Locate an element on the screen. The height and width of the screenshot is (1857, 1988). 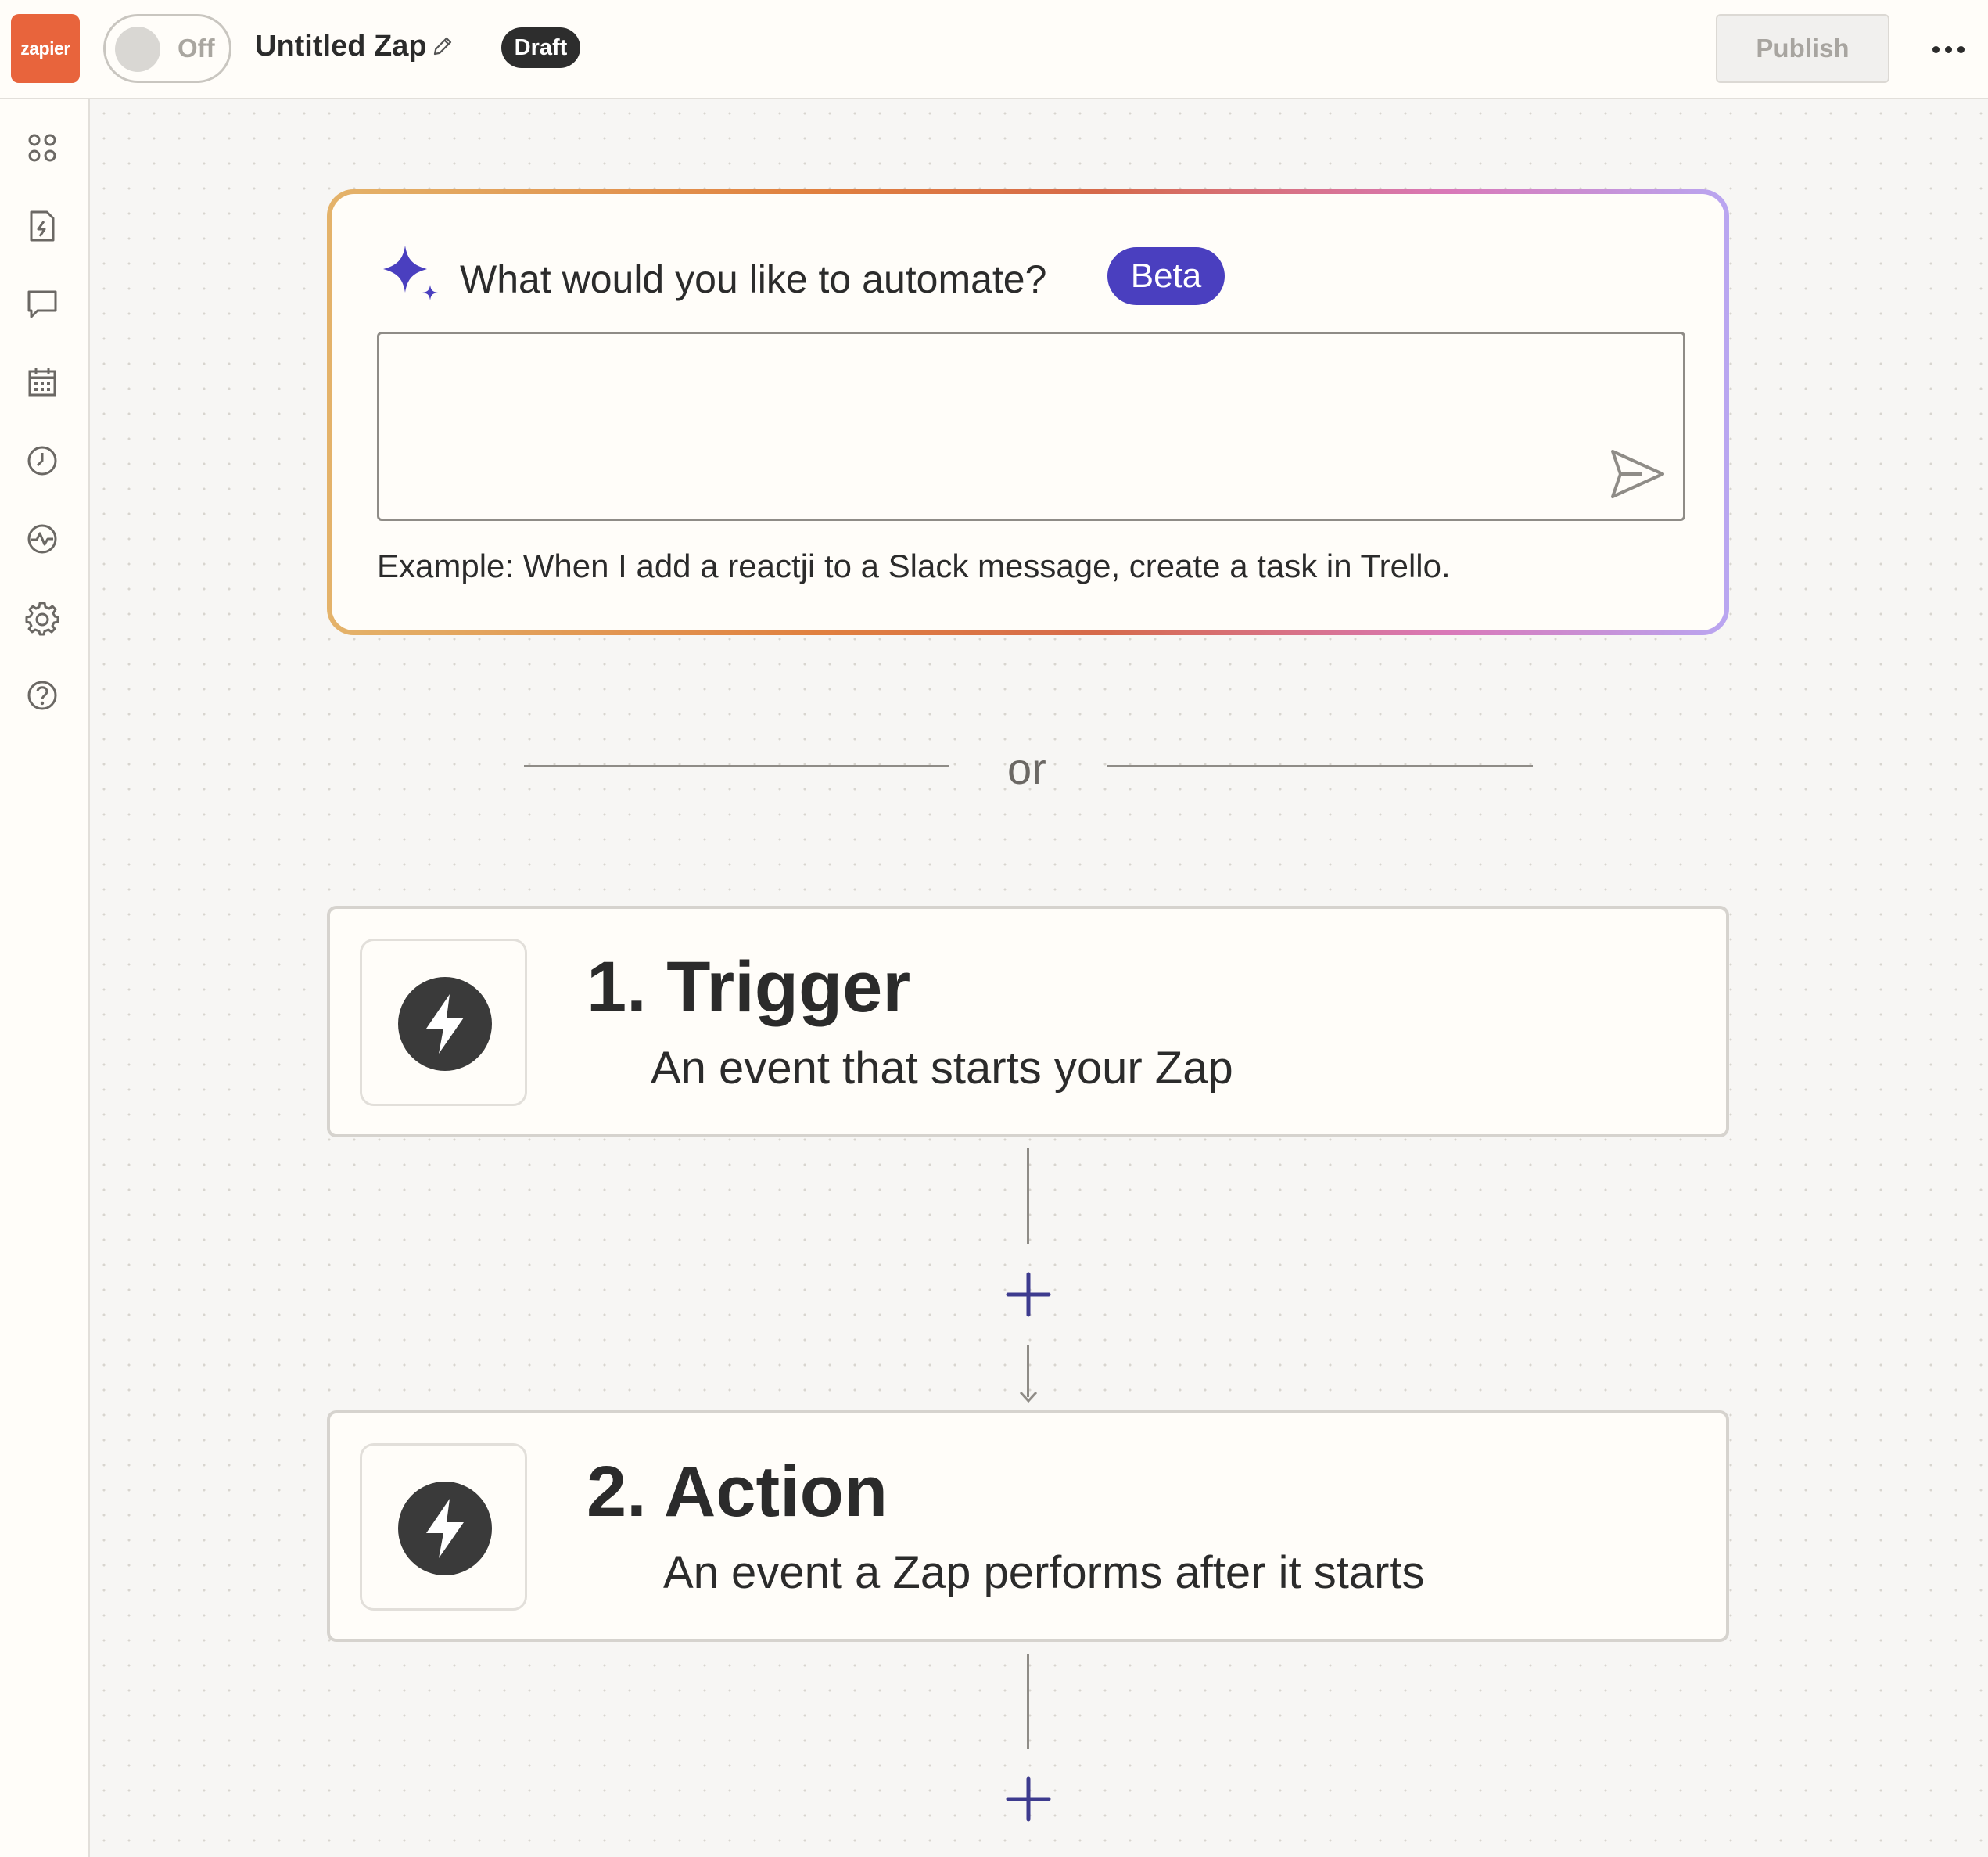
toggle-knob is located at coordinates (137, 49).